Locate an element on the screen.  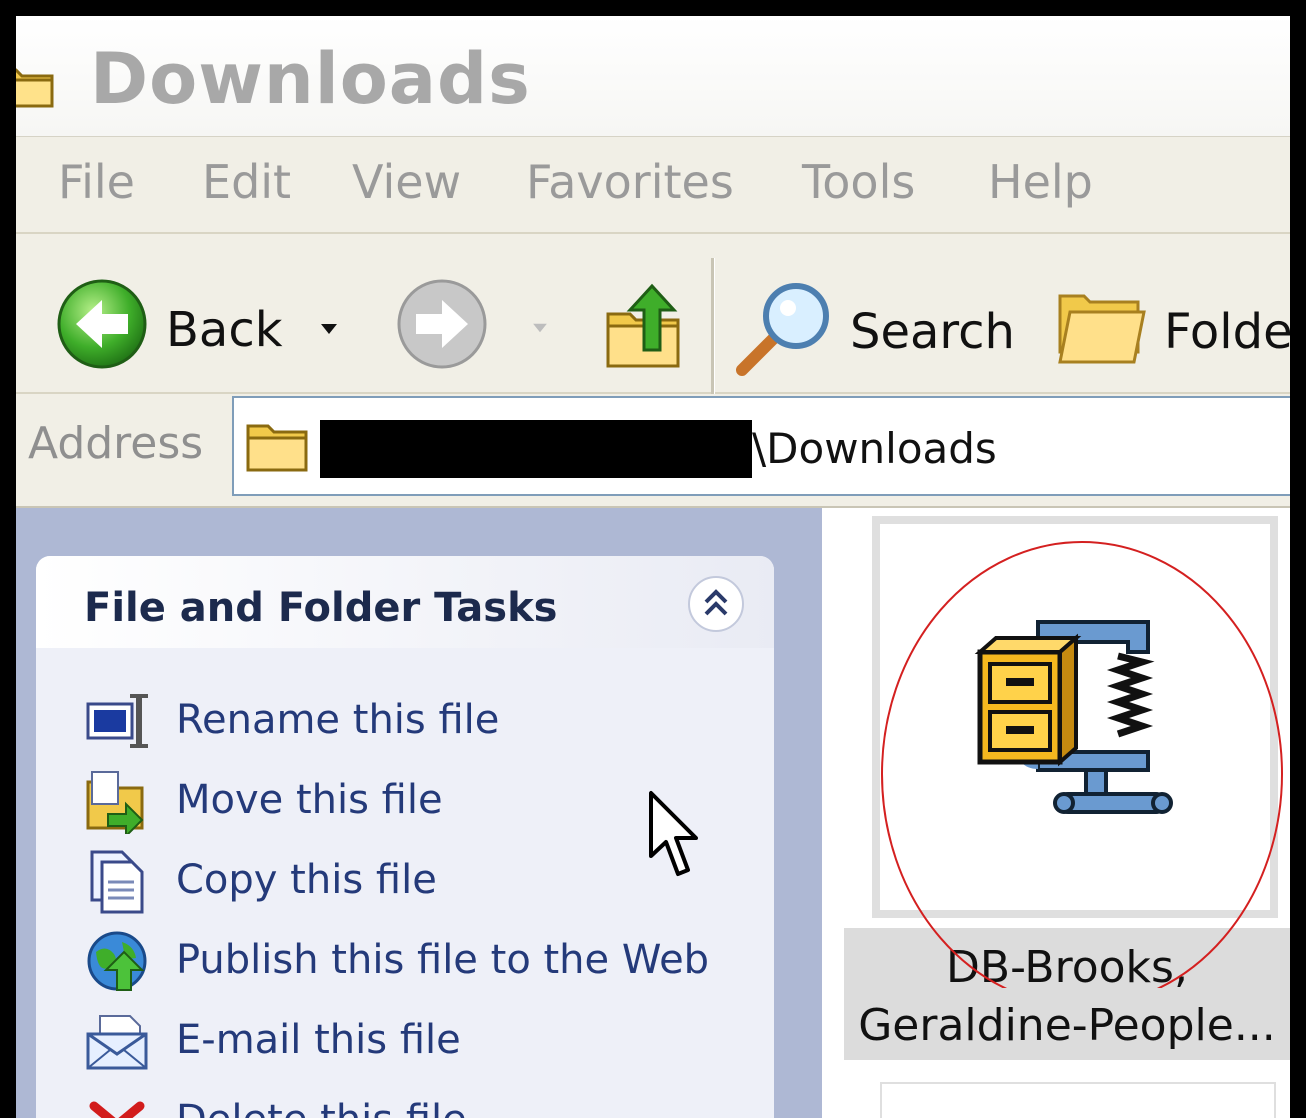
task-delete: Delete this file is located at coordinates (424, 1103).